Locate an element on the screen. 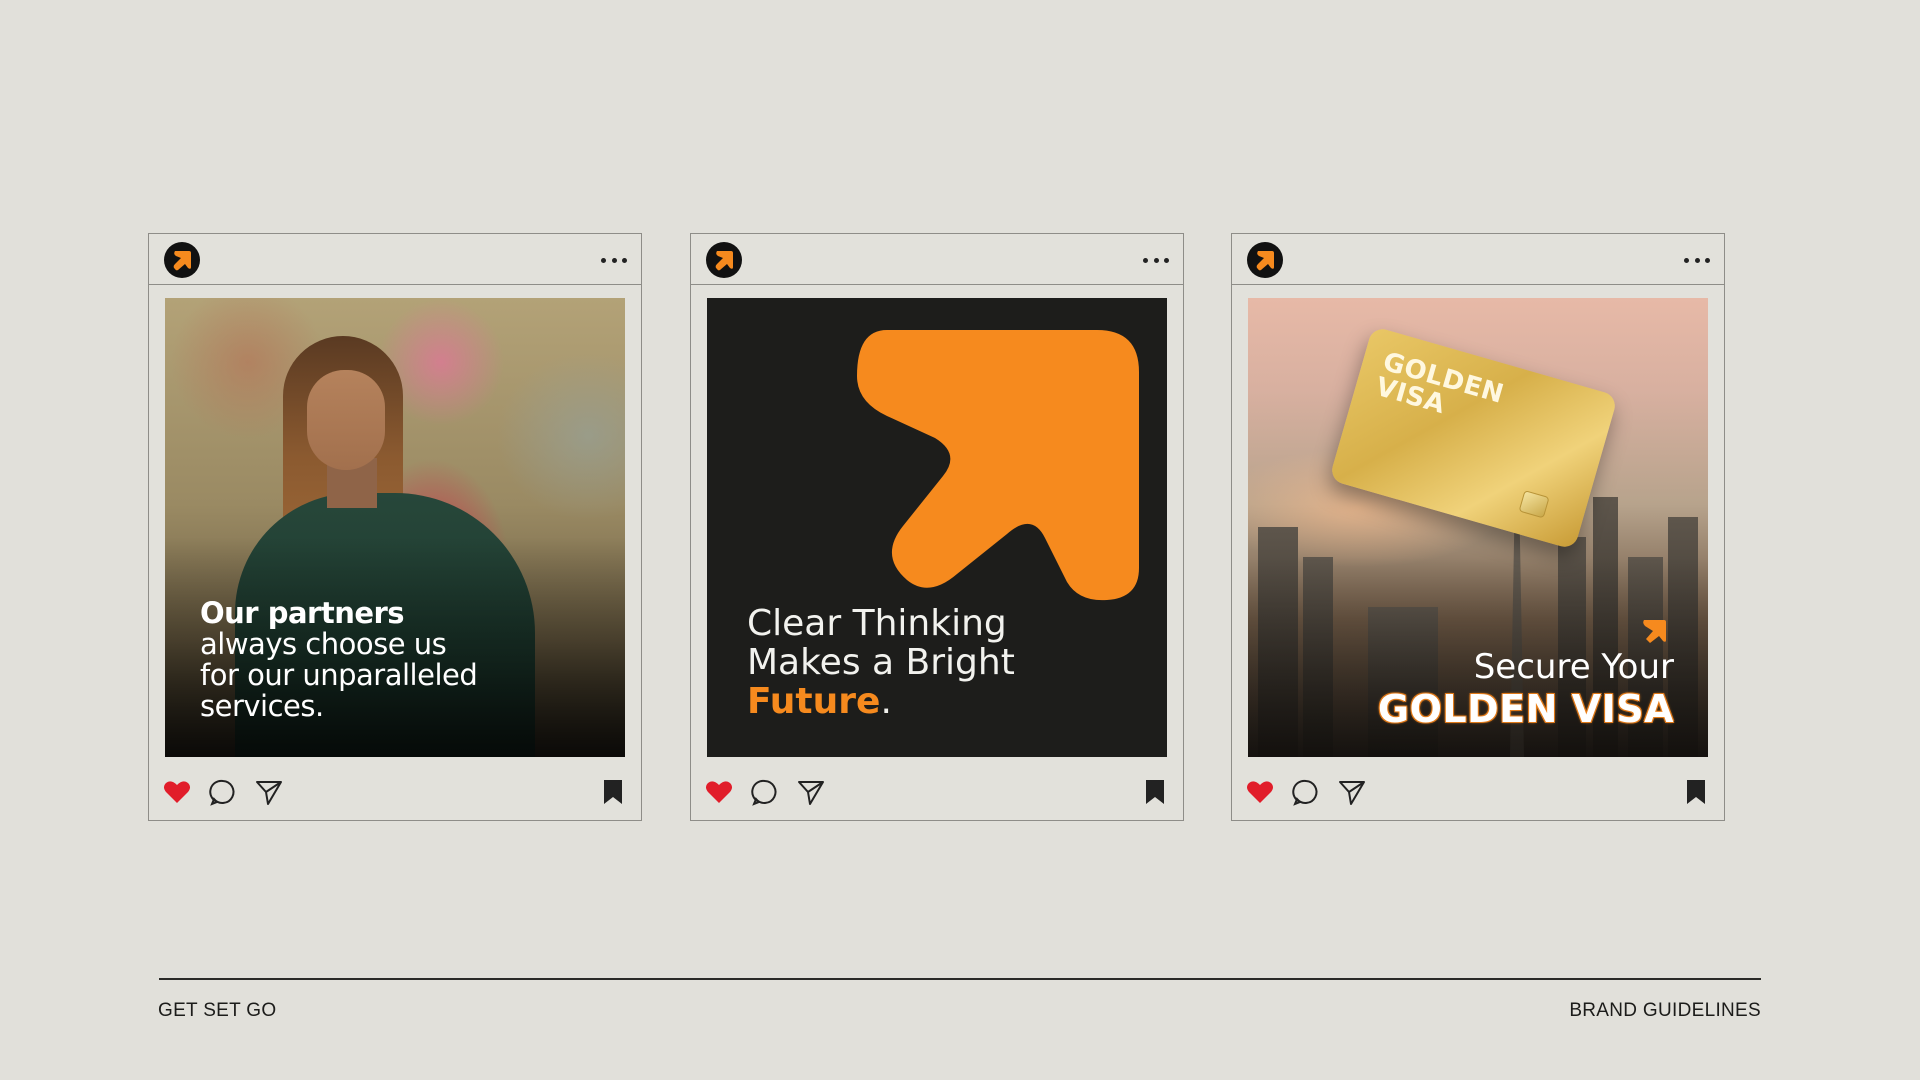  headline: Clear Thinking Makes a Bright Future. is located at coordinates (881, 662).